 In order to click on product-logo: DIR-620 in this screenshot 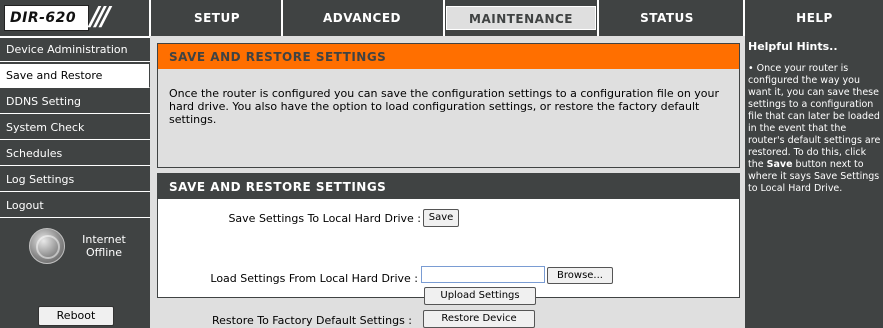, I will do `click(46, 18)`.